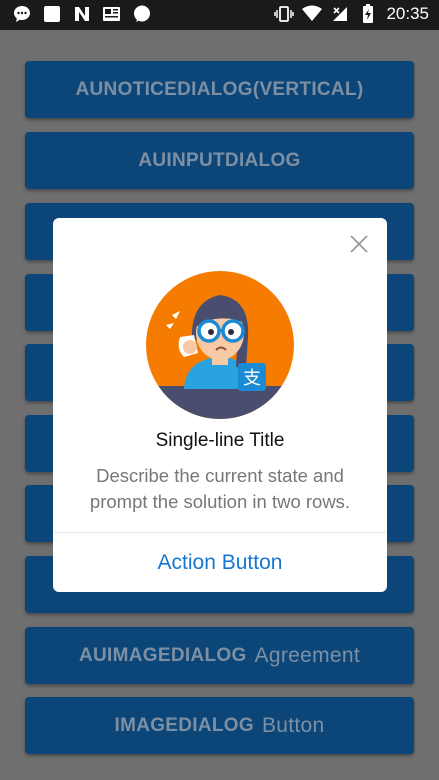 The height and width of the screenshot is (780, 439). I want to click on list-button-notice-dialog-vertical: AUNOTICEDIALOG(VERTICAL), so click(219, 89).